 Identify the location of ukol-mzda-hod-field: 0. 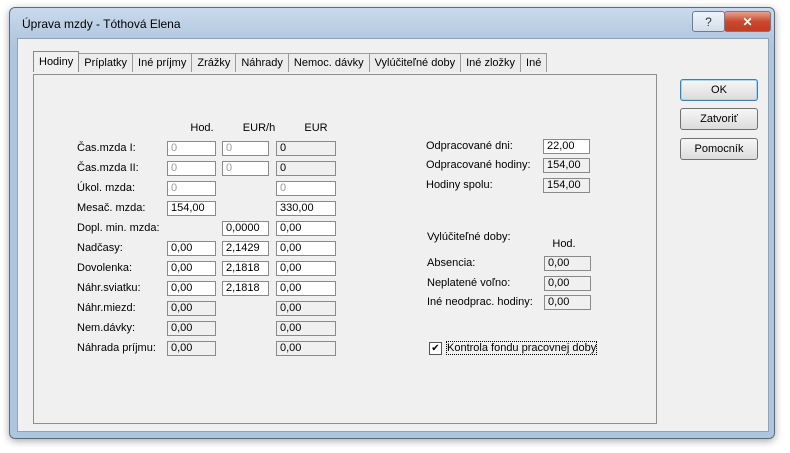
(191, 188).